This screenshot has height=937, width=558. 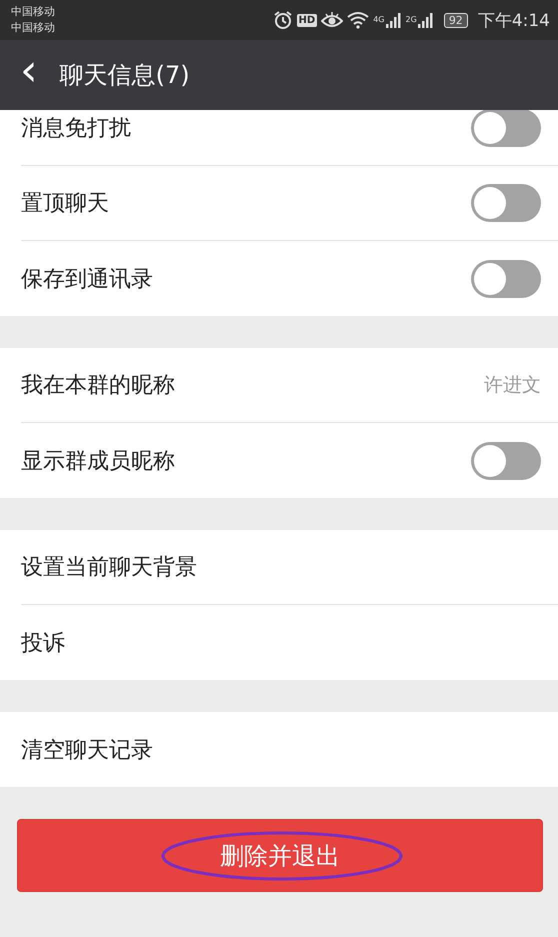 I want to click on delete-and-exit-button: 删除并退出, so click(x=280, y=855).